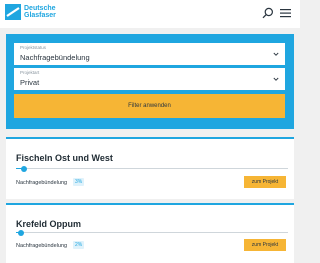 The width and height of the screenshot is (320, 263). I want to click on search-icon, so click(268, 13).